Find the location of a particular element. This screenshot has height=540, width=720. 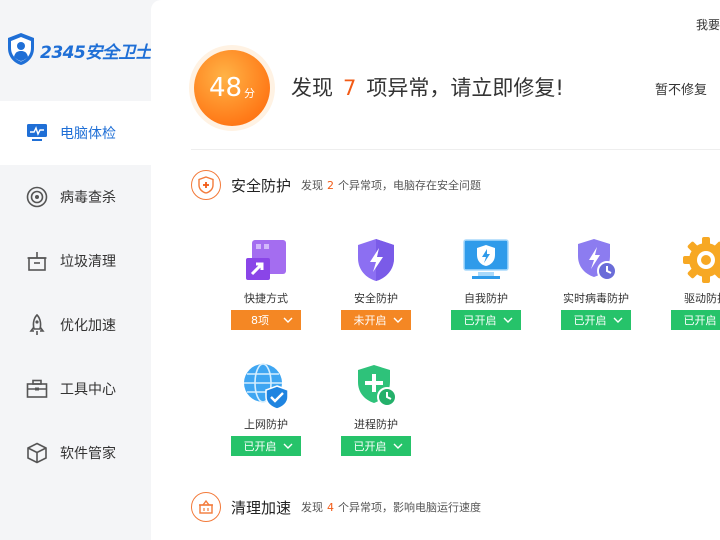

section-desc: 发现 2 个异常项，电脑存在安全问题 is located at coordinates (391, 185).